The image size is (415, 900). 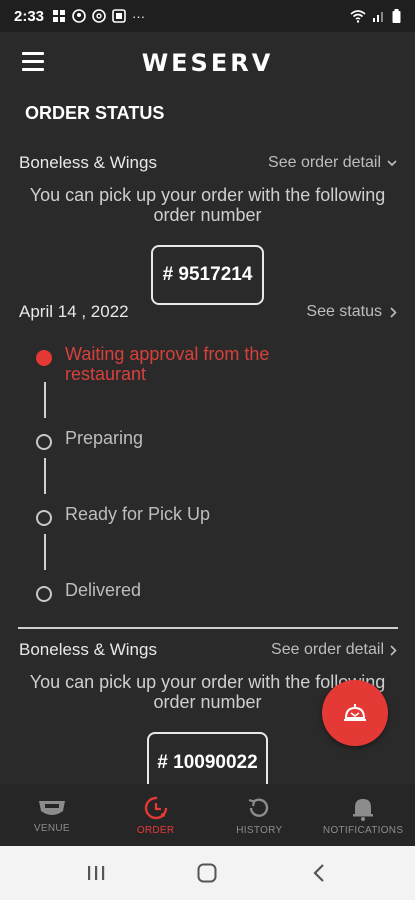 What do you see at coordinates (207, 312) in the screenshot?
I see `order-date-row: April 14 , 2022 See status` at bounding box center [207, 312].